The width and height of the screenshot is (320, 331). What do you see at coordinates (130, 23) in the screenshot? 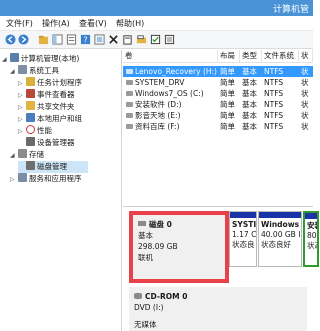
I see `menu-help: 帮助(H)` at bounding box center [130, 23].